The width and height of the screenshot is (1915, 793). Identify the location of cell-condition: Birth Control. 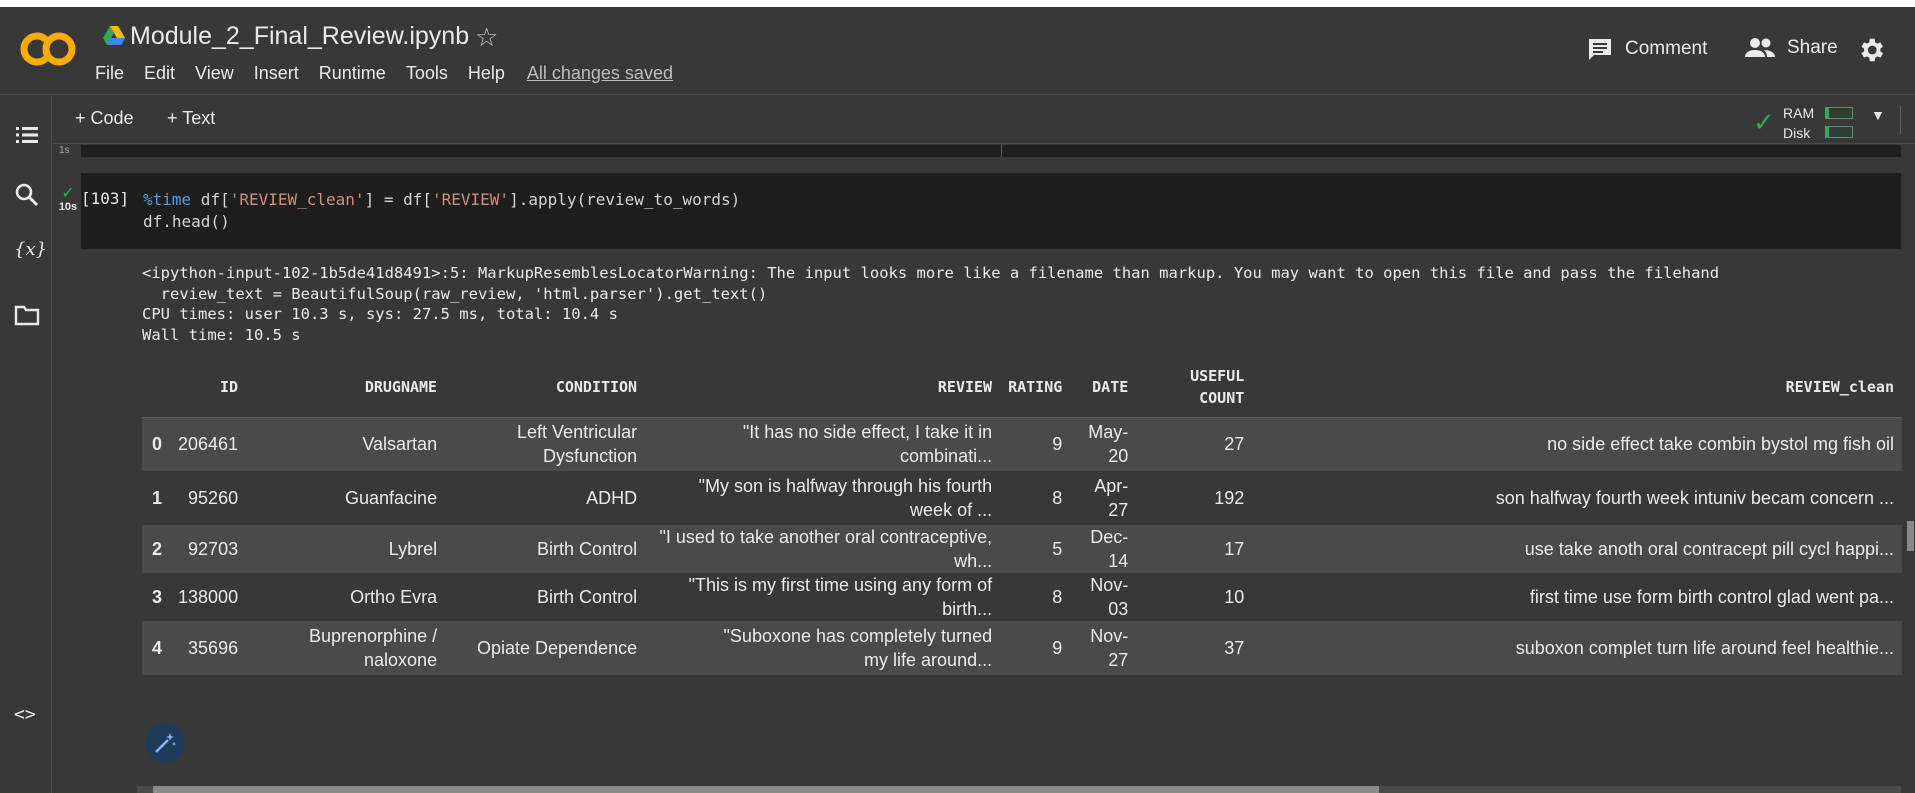
(545, 549).